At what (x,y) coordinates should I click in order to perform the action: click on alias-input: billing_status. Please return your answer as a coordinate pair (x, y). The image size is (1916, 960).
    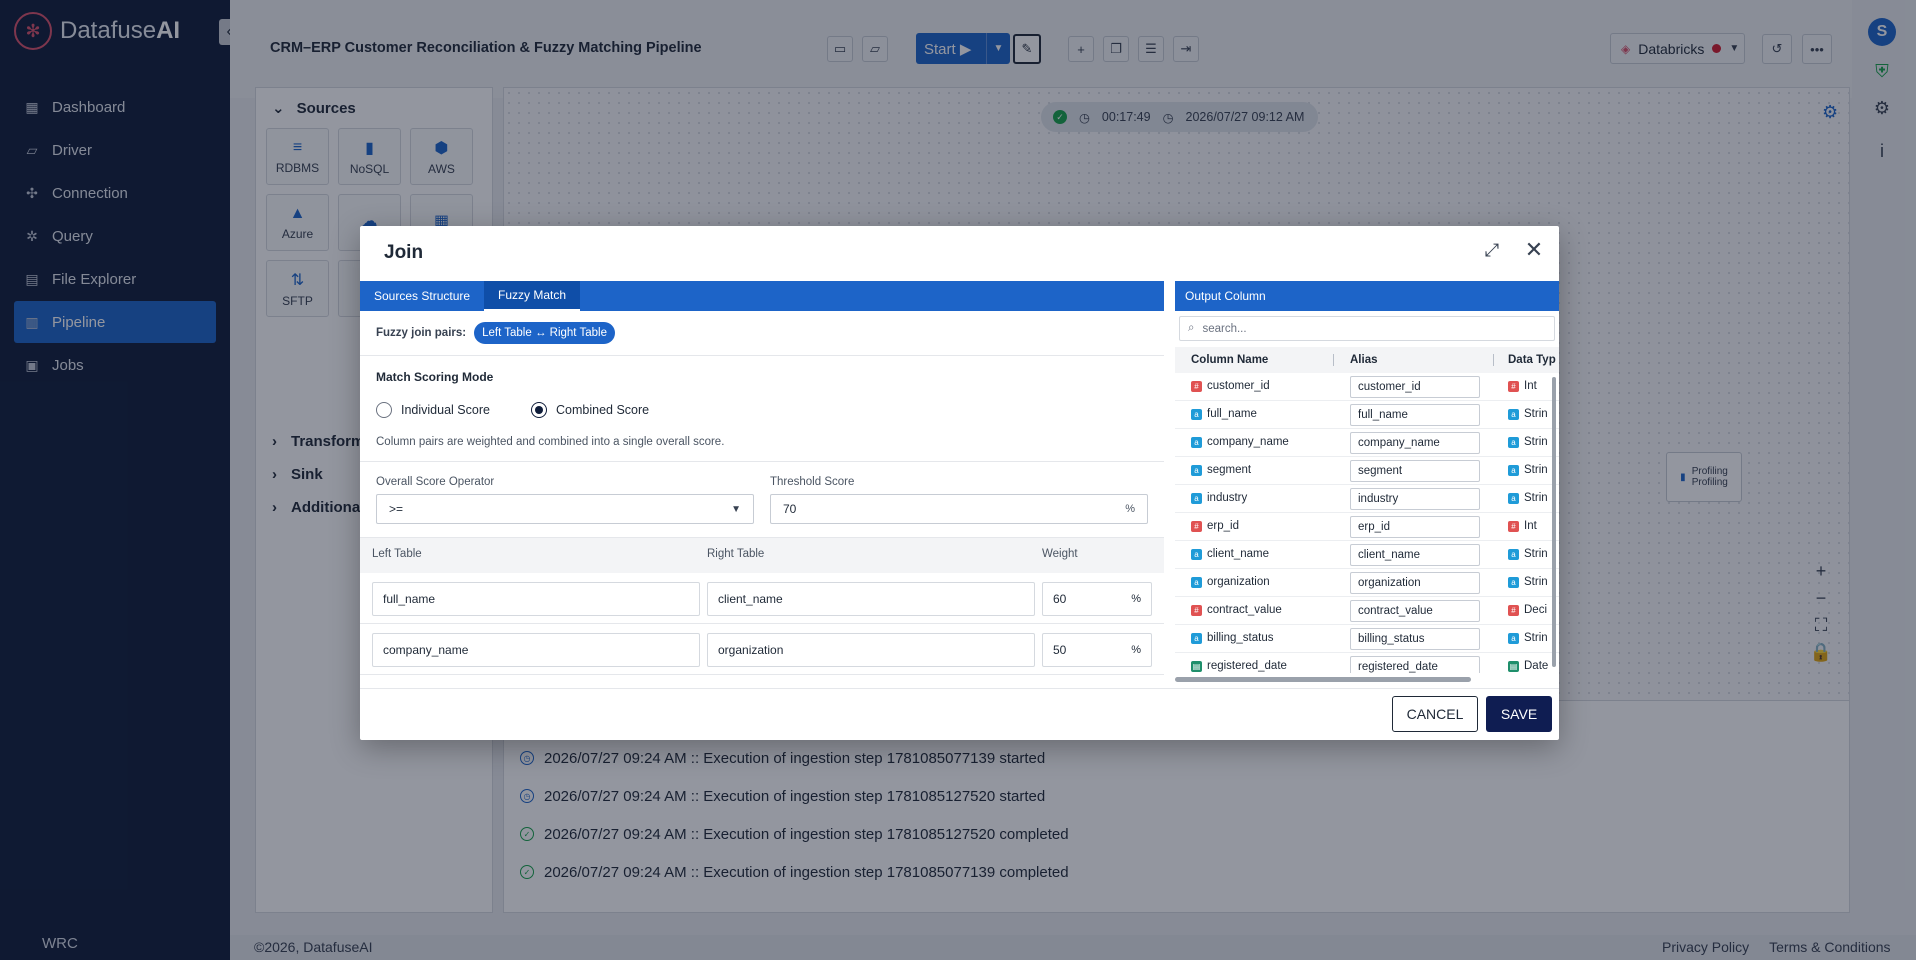
    Looking at the image, I should click on (1415, 639).